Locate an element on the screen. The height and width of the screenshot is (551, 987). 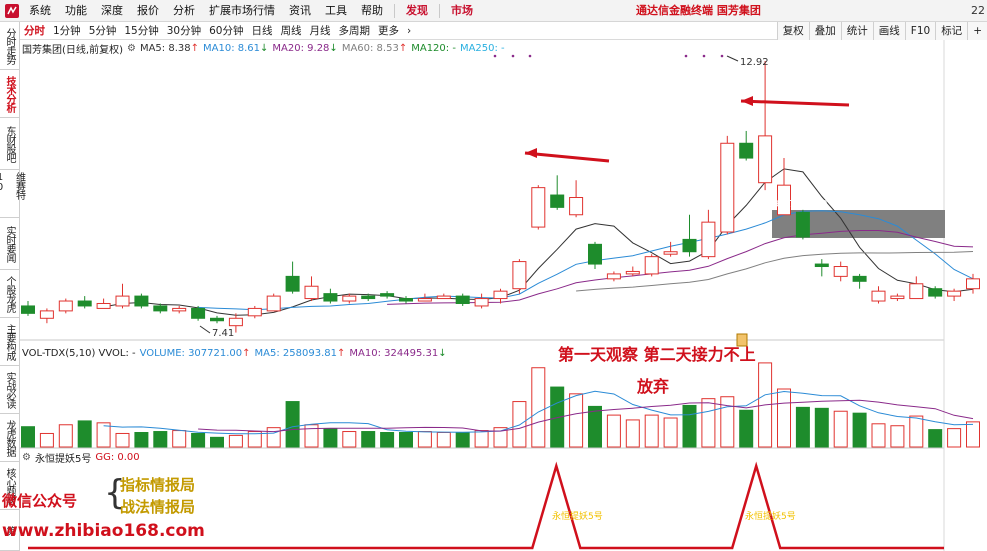
tab-realtime-news: 实时要闻 is located at coordinates (9, 244).